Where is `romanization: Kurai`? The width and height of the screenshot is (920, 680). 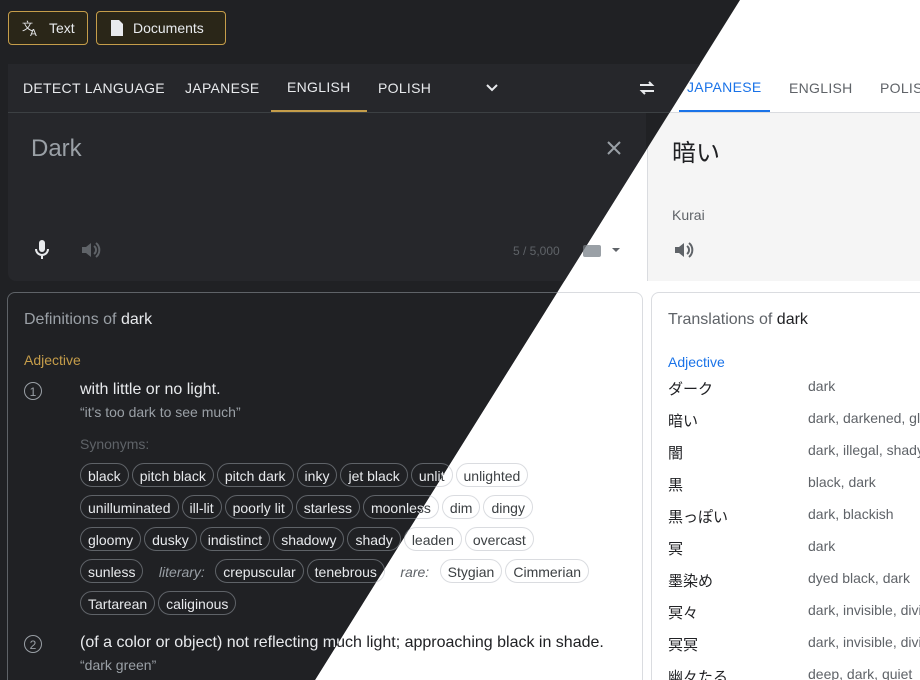
romanization: Kurai is located at coordinates (688, 215).